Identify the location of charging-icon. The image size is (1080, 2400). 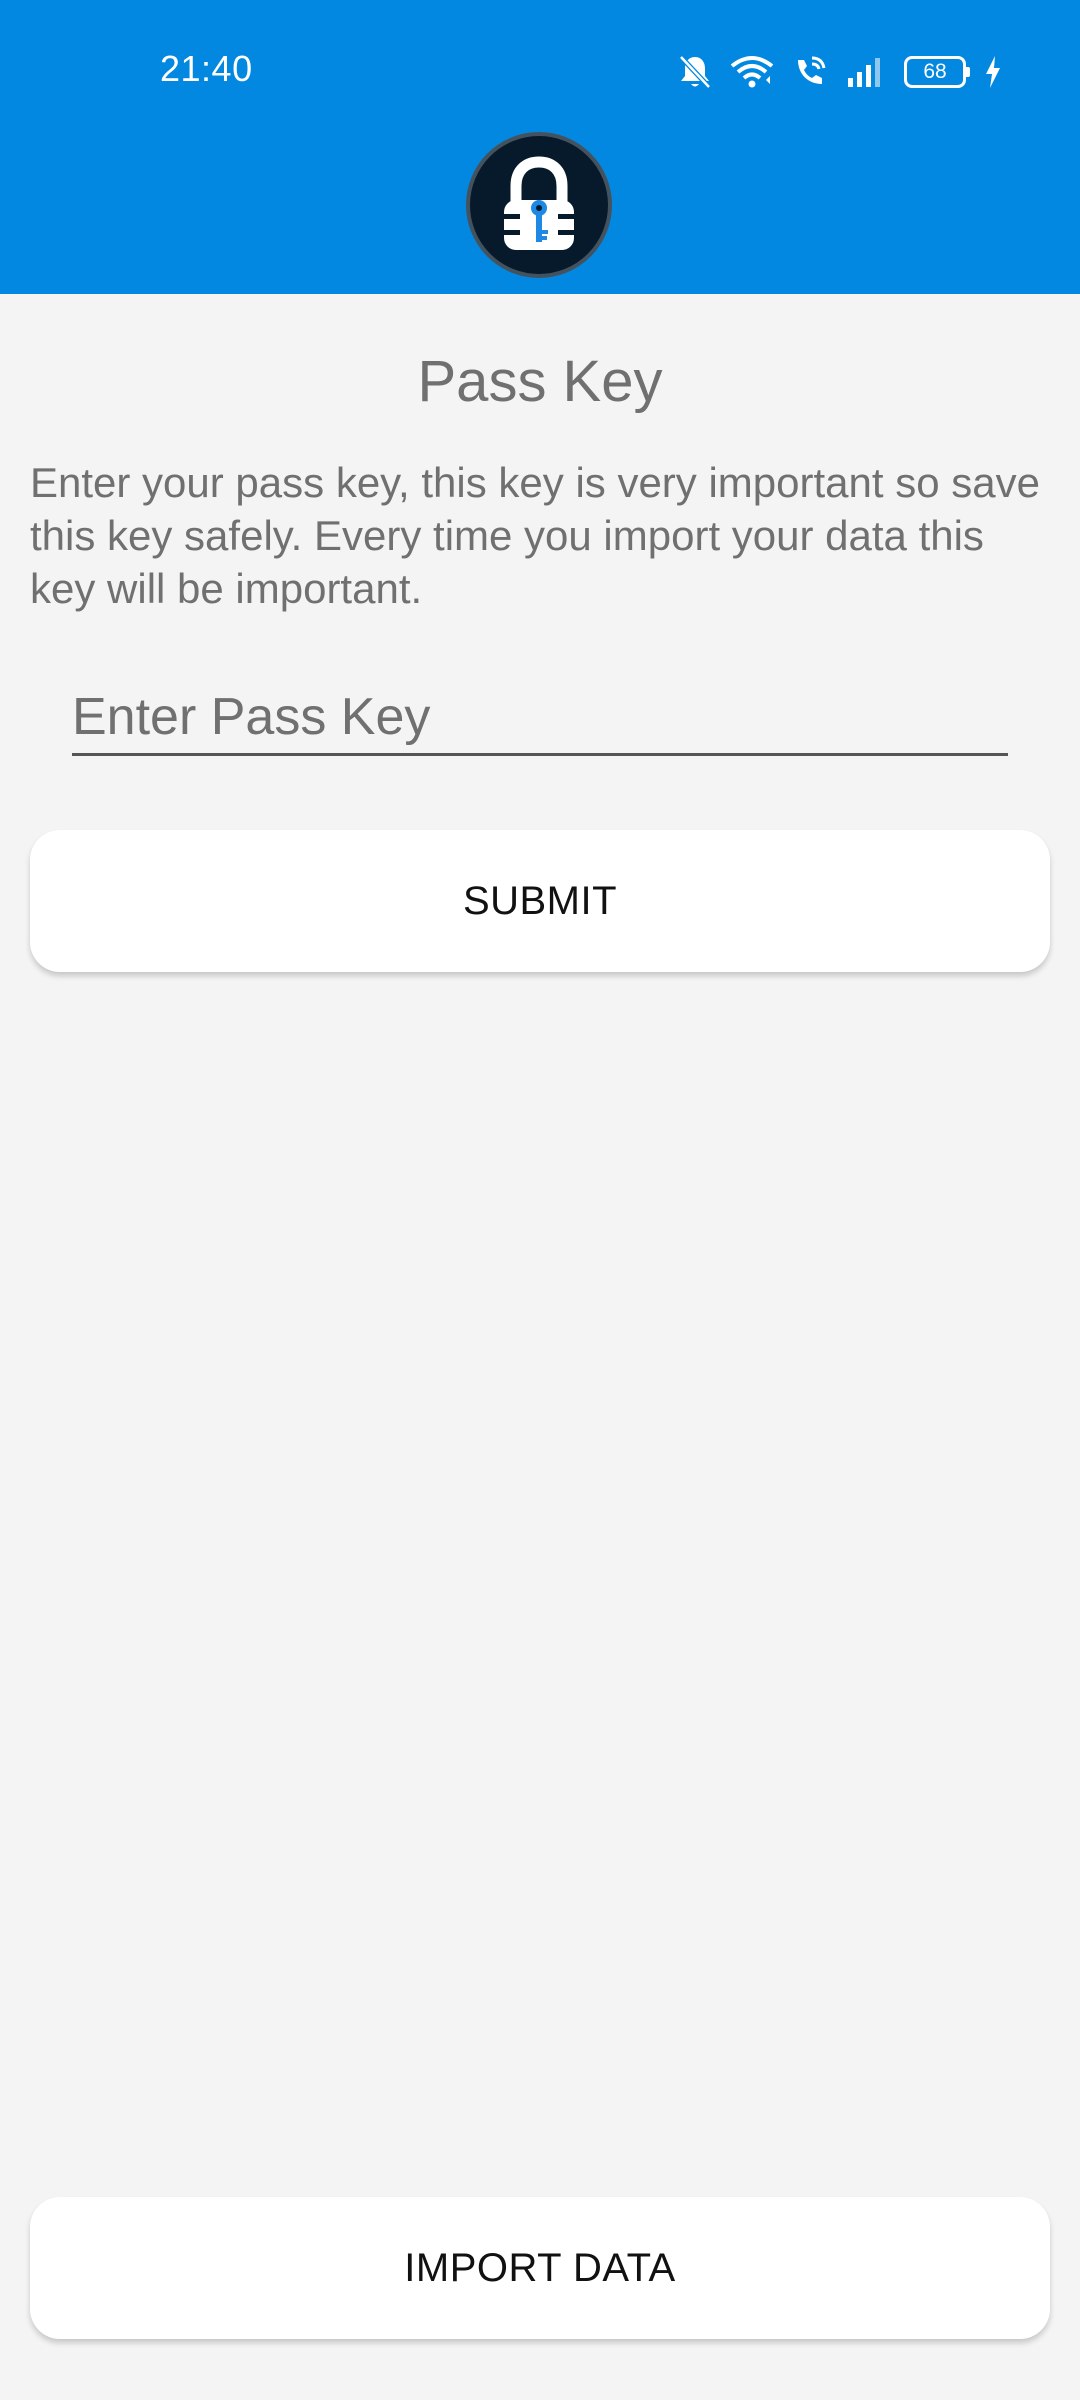
(993, 72).